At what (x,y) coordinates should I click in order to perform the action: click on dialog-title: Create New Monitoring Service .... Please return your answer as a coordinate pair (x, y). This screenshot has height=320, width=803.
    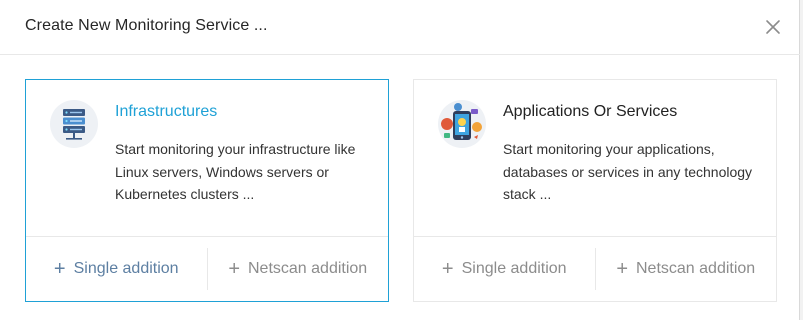
    Looking at the image, I should click on (146, 25).